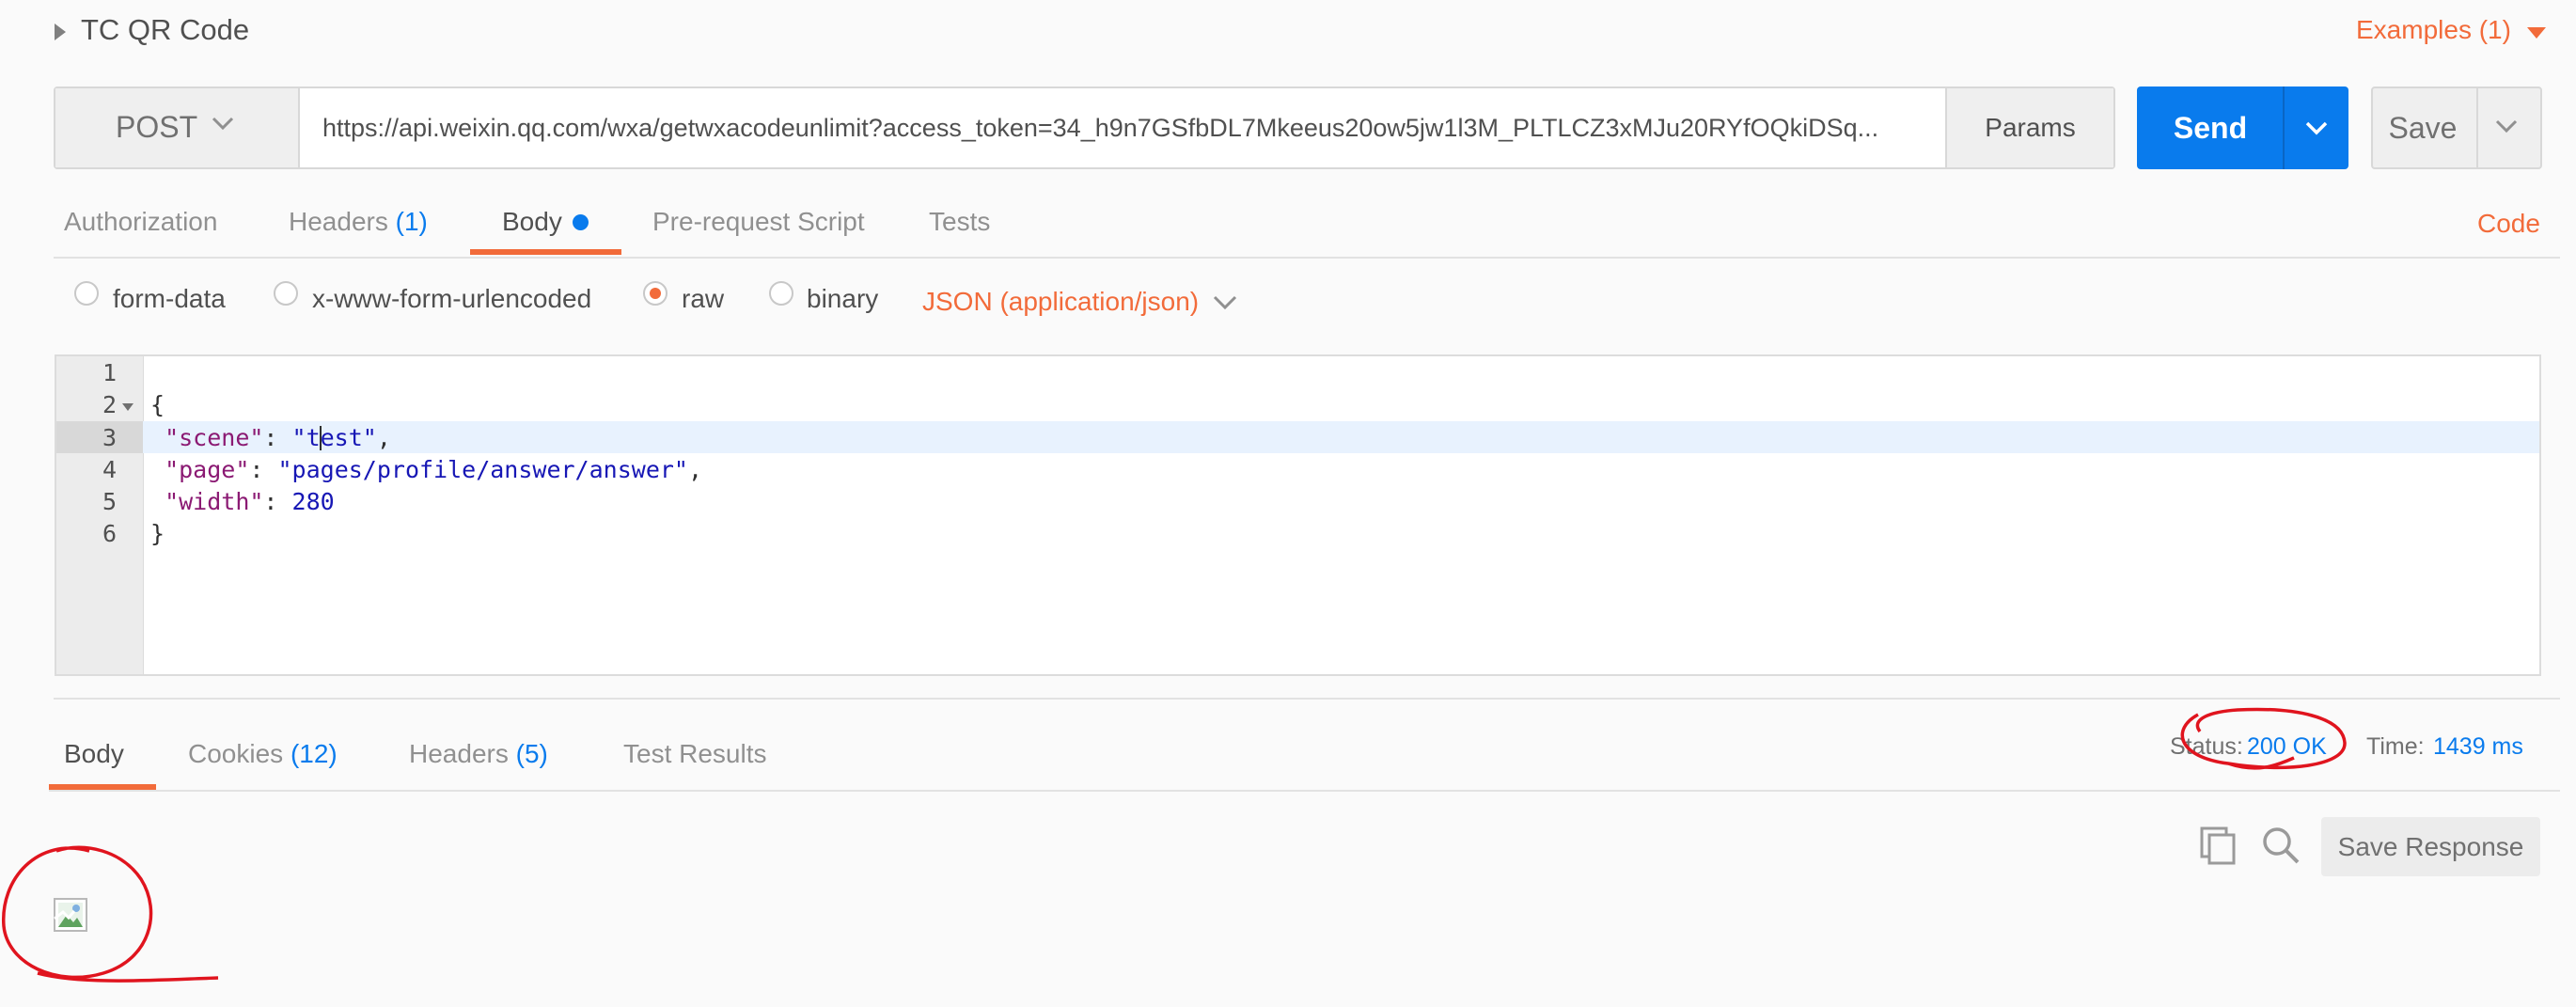 This screenshot has width=2576, height=1007. Describe the element at coordinates (215, 501) in the screenshot. I see `json-key: "width"` at that location.